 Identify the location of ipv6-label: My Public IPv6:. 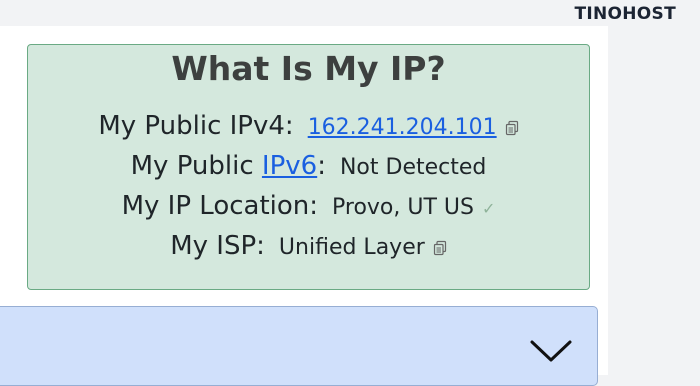
(228, 166).